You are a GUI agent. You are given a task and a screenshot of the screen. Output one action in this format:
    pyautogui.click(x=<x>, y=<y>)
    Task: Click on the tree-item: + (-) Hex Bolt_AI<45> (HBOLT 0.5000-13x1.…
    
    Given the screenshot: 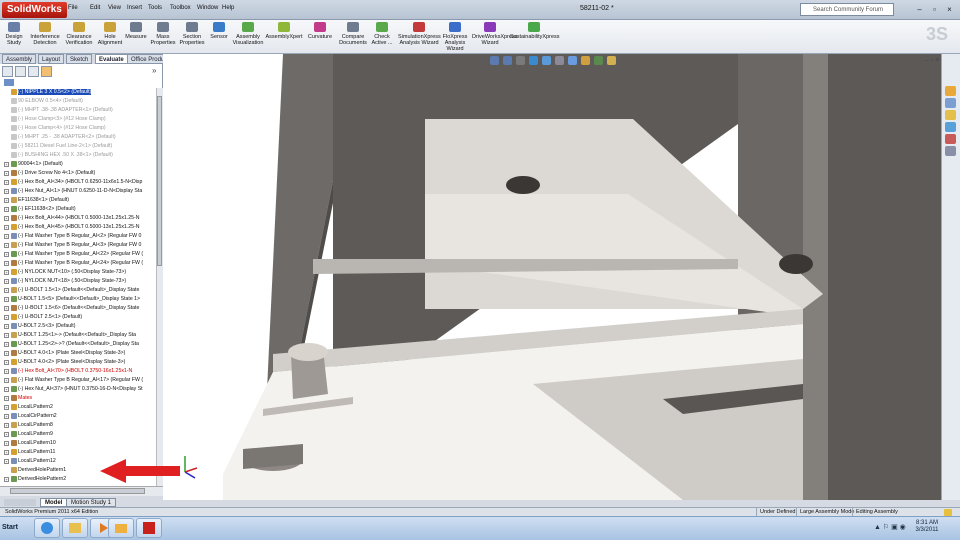 What is the action you would take?
    pyautogui.click(x=80, y=227)
    